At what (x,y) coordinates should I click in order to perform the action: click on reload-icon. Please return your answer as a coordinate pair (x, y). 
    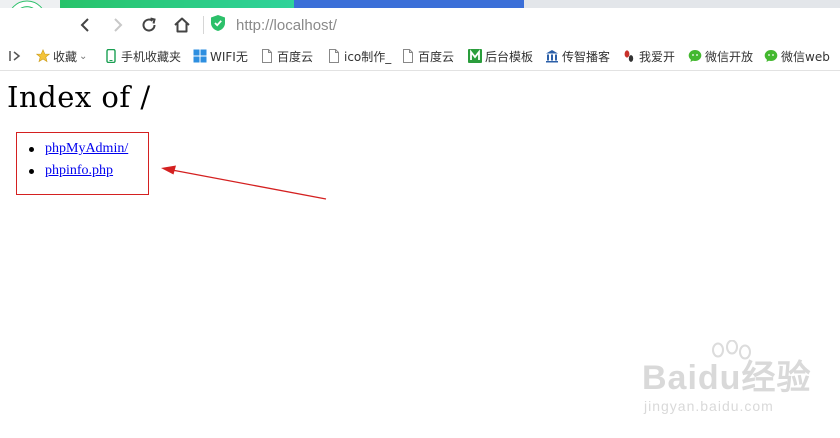
    Looking at the image, I should click on (149, 25).